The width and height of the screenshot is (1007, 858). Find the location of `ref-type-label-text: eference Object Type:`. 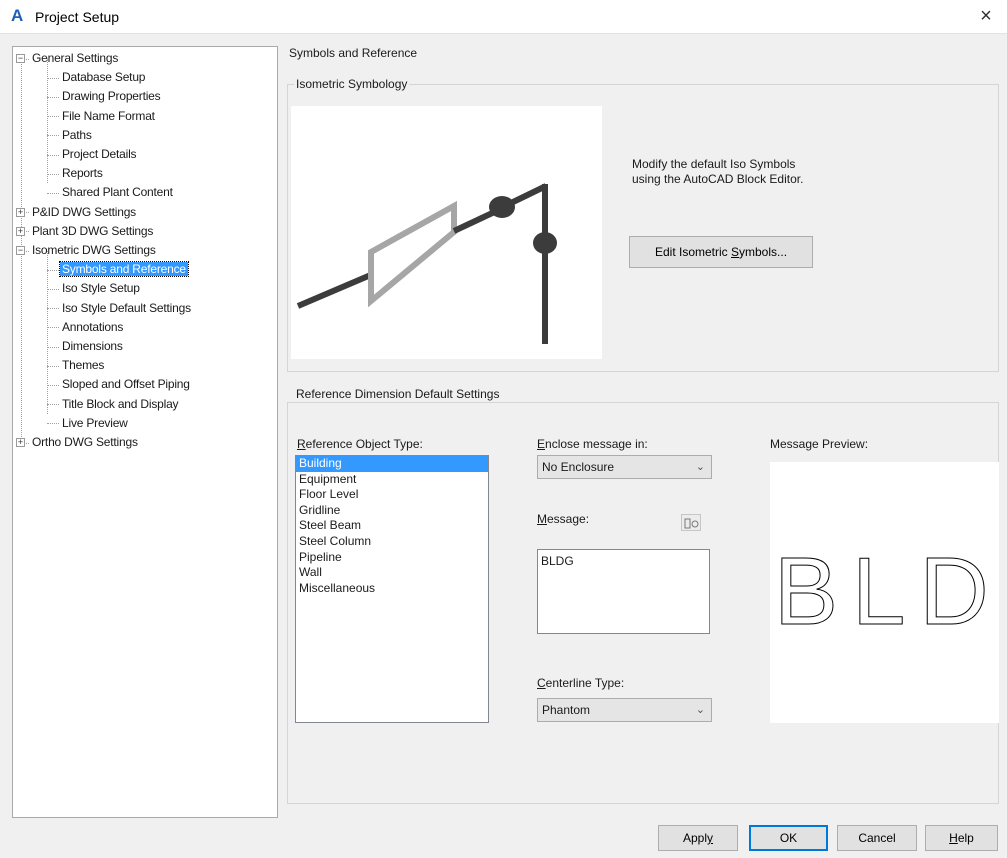

ref-type-label-text: eference Object Type: is located at coordinates (364, 444).